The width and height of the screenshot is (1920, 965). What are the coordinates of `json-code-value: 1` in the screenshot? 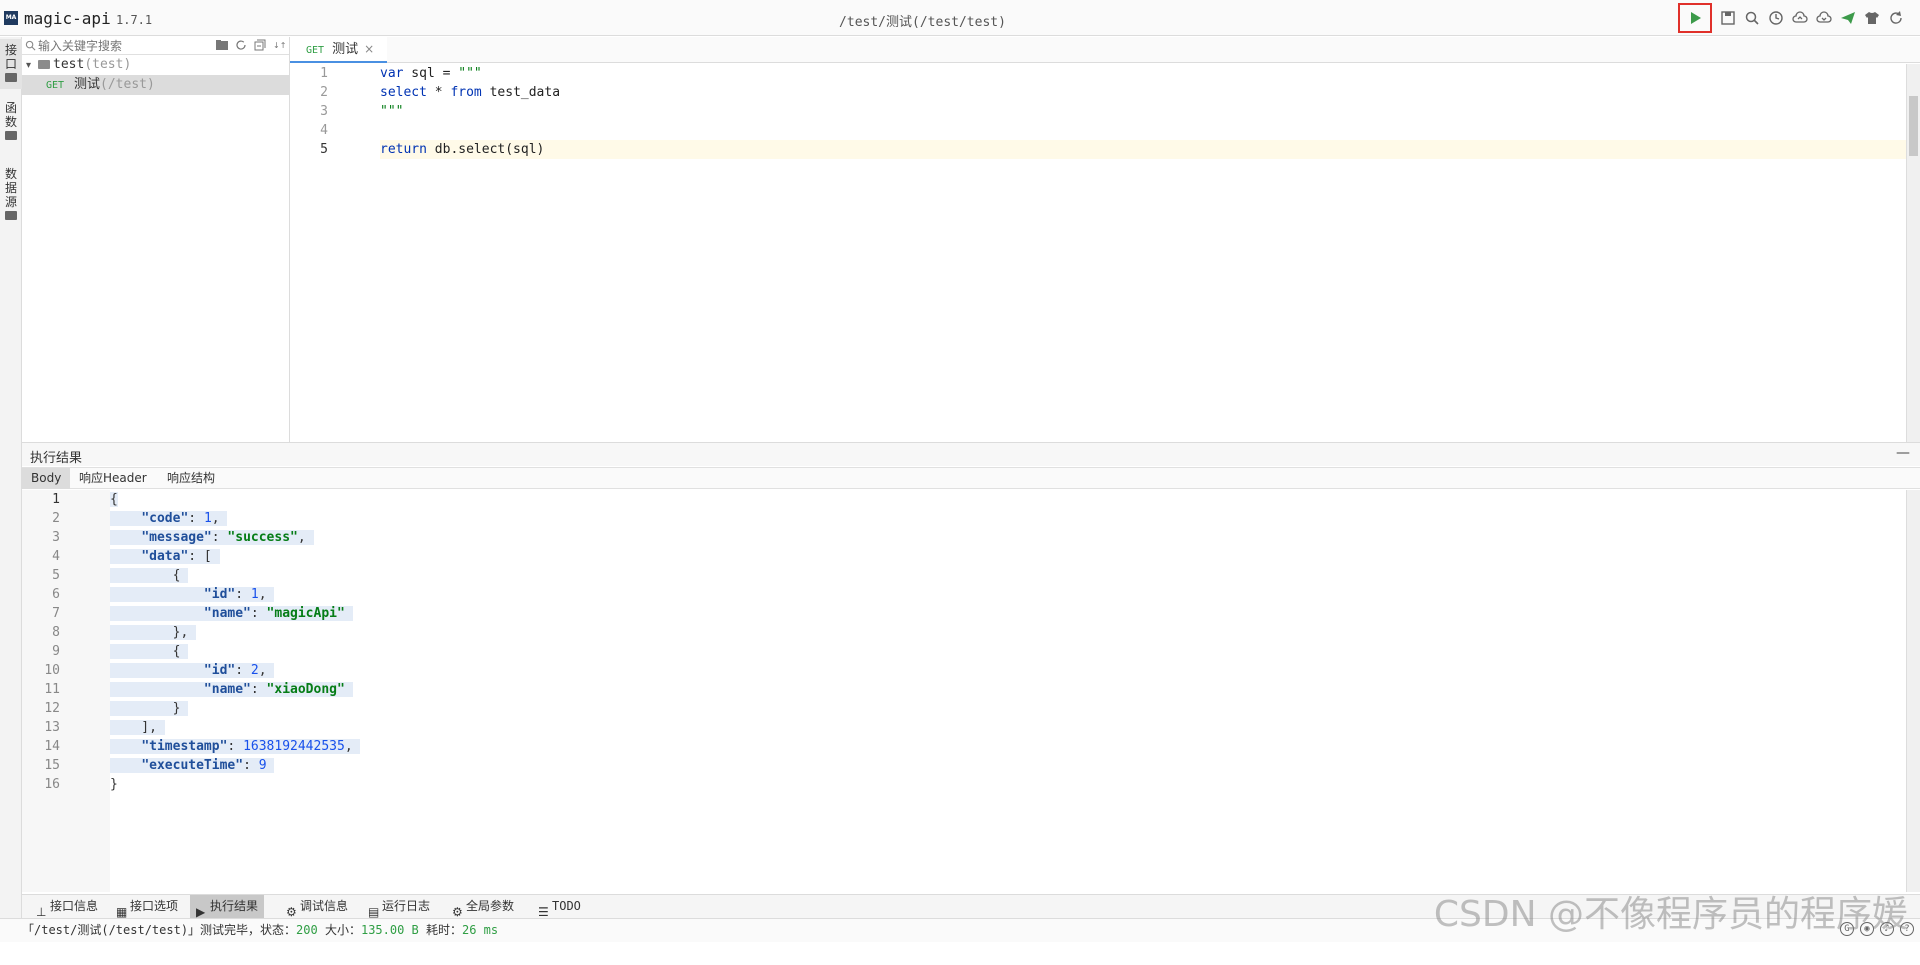 It's located at (207, 518).